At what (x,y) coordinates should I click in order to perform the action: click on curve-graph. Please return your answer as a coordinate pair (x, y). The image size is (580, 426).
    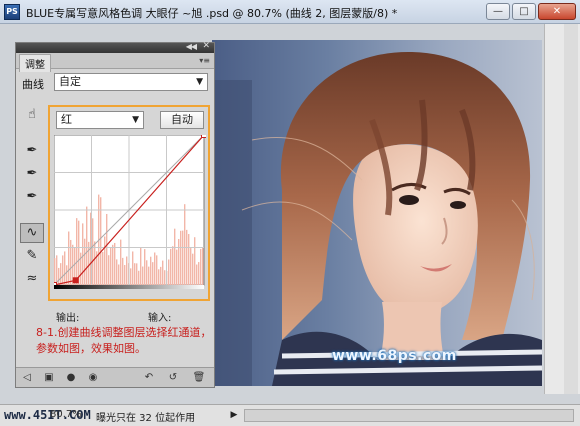
    Looking at the image, I should click on (130, 212).